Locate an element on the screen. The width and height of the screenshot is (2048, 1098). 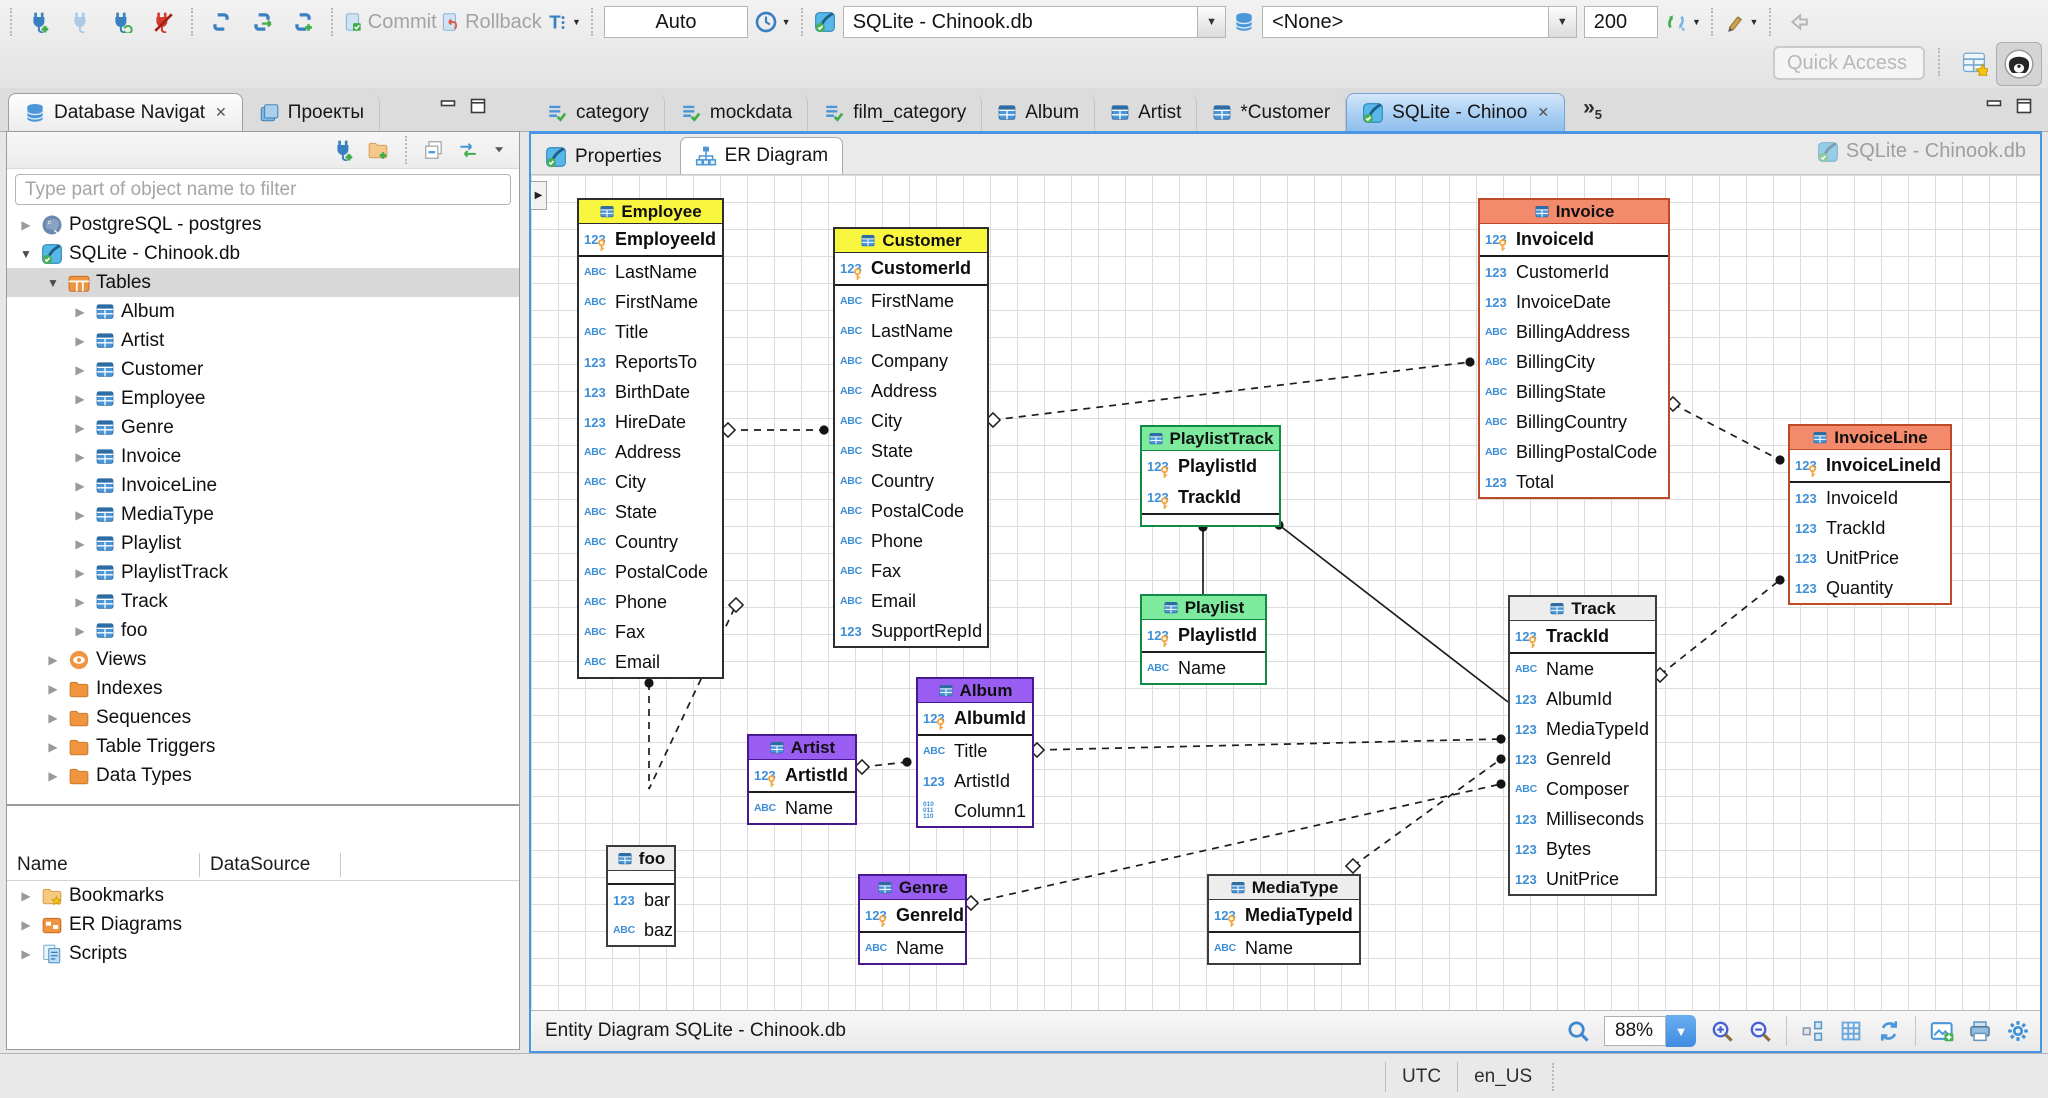
tree-item-postgresql-postgres: ▶ PostgreSQL - postgres is located at coordinates (263, 224).